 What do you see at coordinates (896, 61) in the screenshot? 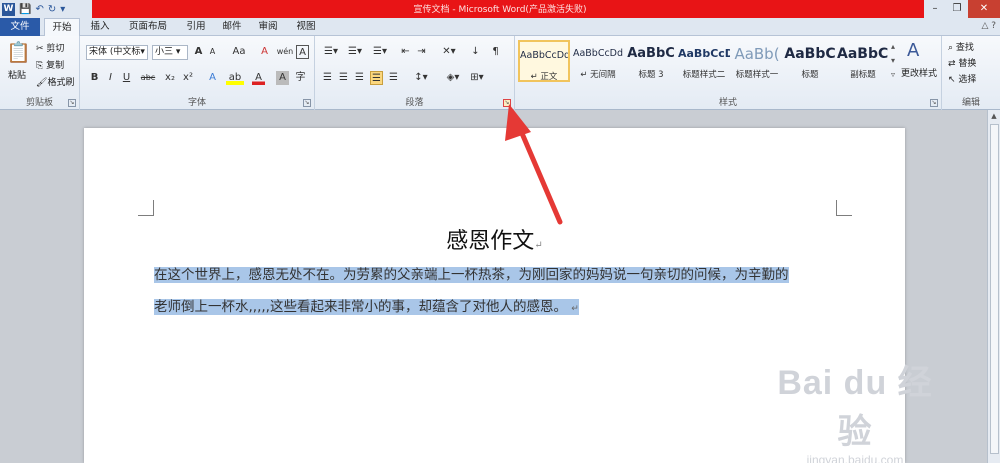
I see `gallery-scroll-icon: ▴ ▾ ▿` at bounding box center [896, 61].